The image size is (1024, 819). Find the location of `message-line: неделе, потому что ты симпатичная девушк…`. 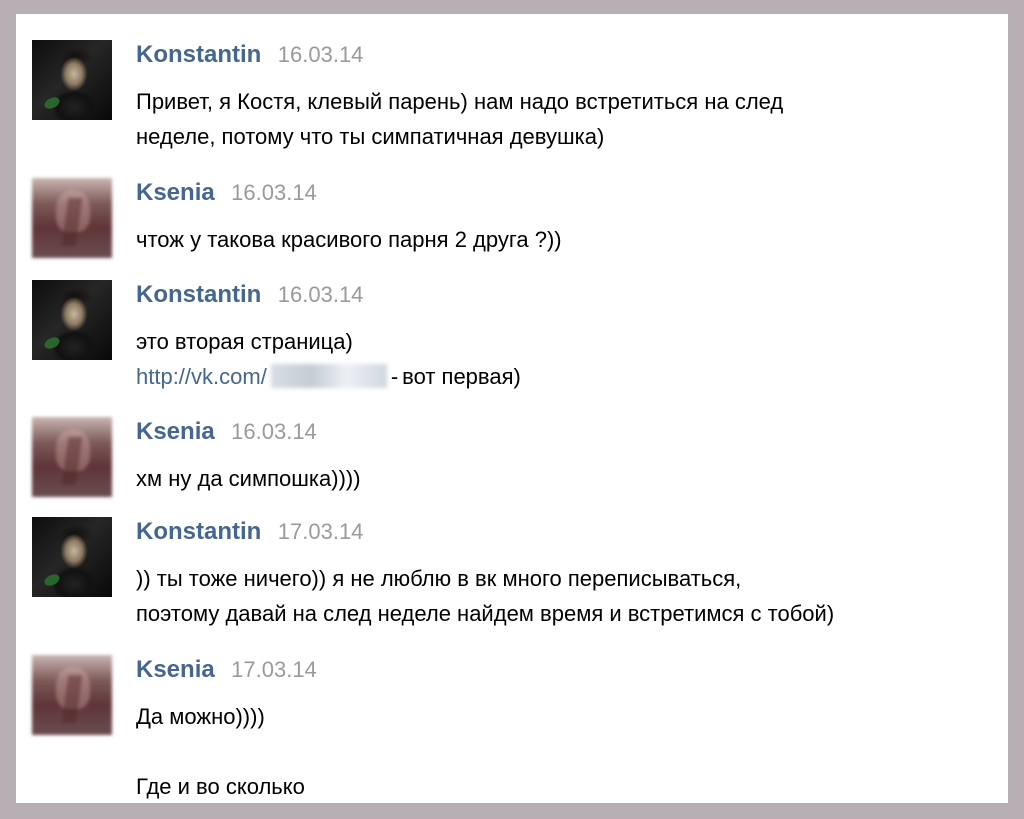

message-line: неделе, потому что ты симпатичная девушк… is located at coordinates (370, 136).